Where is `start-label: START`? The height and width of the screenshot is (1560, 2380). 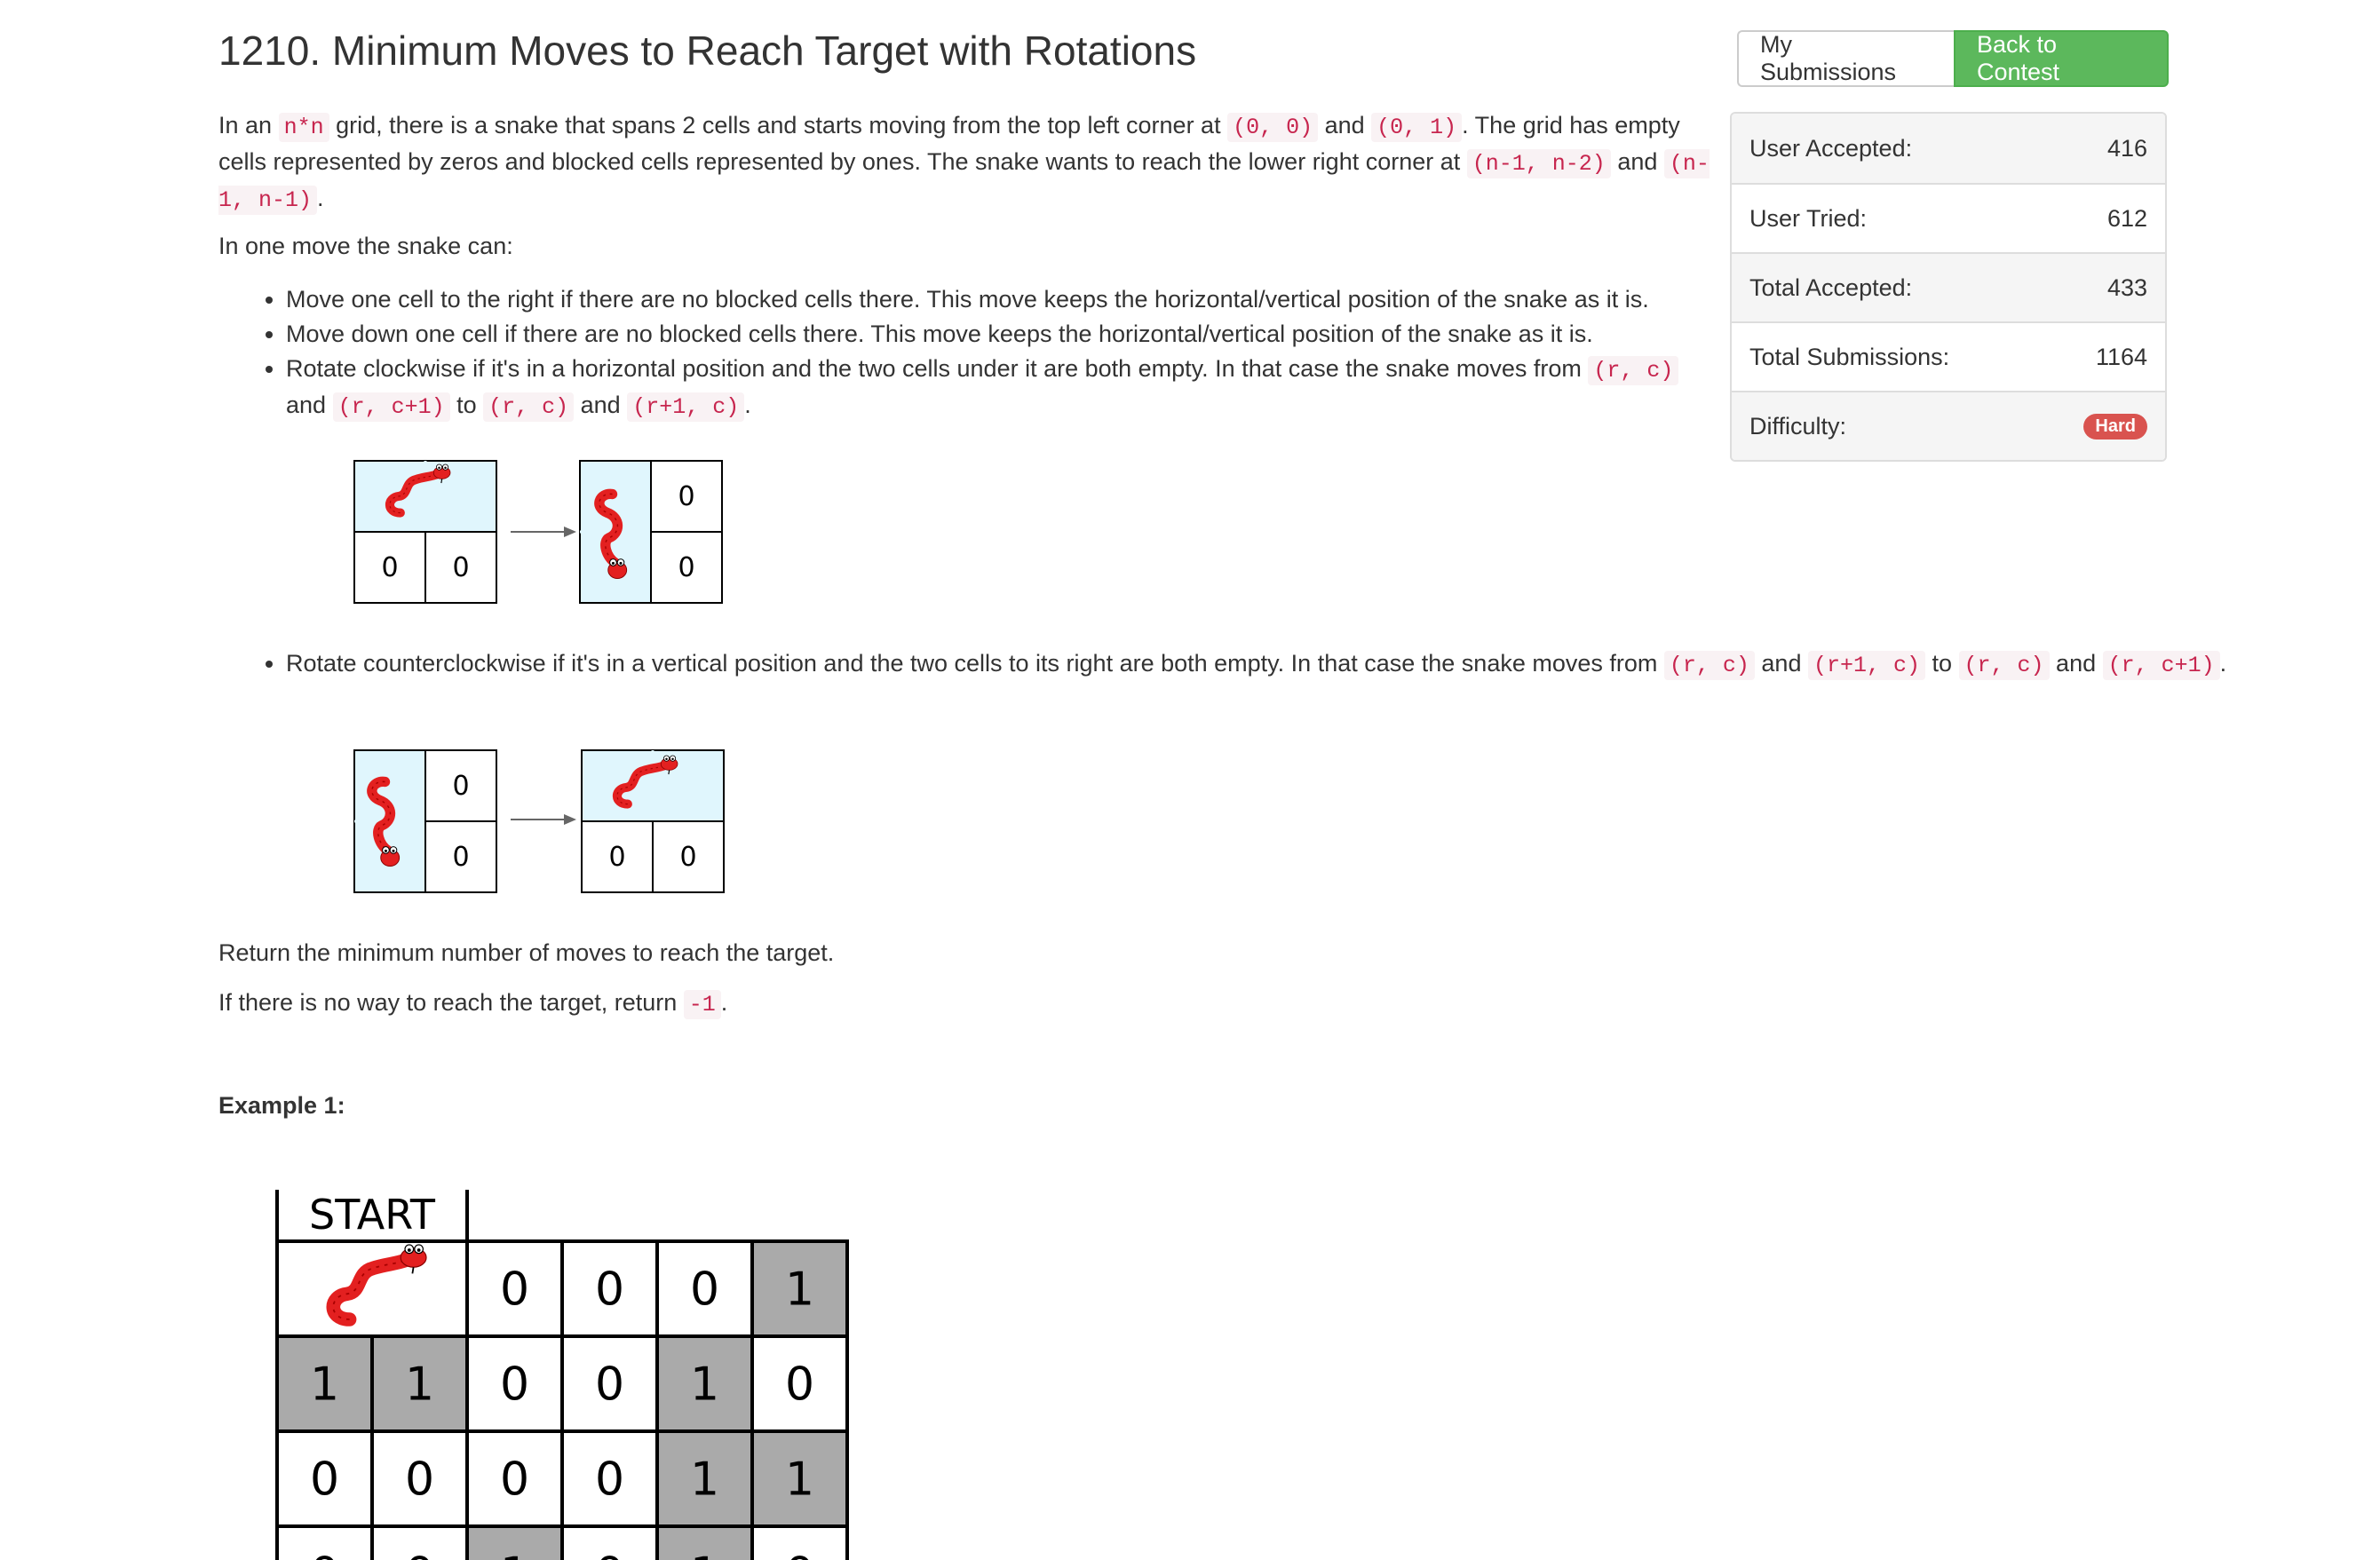 start-label: START is located at coordinates (372, 1215).